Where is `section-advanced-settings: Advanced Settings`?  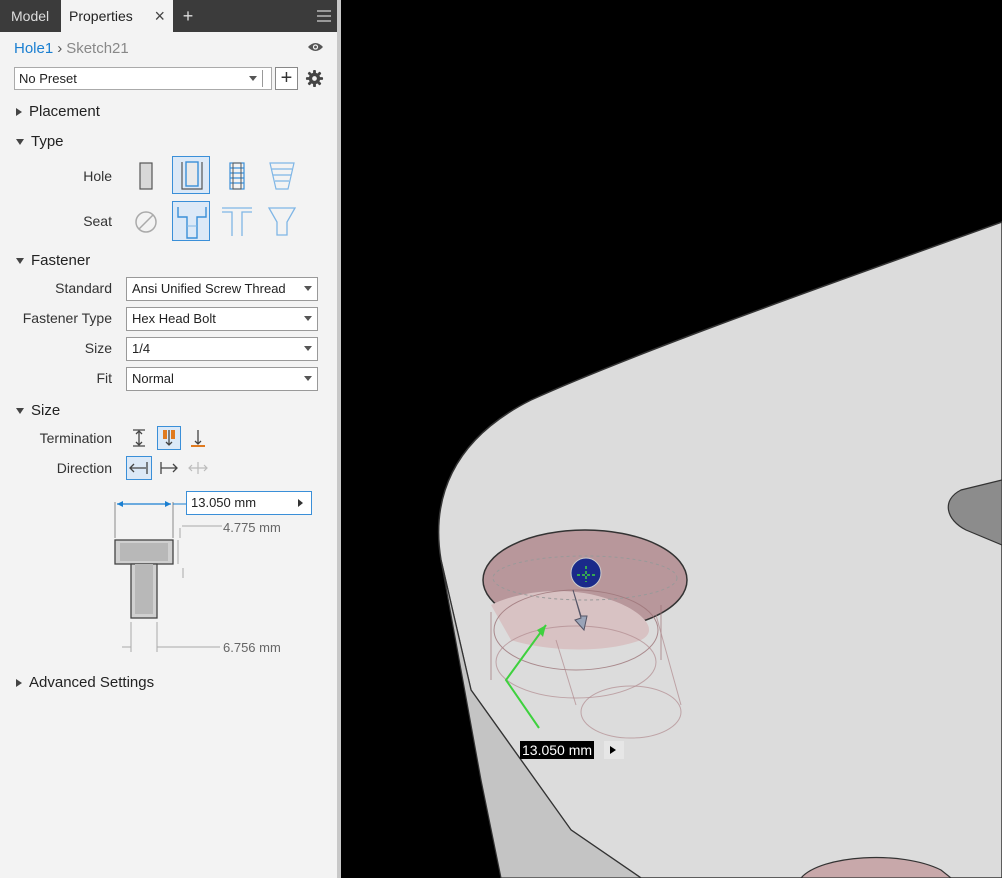
section-advanced-settings: Advanced Settings is located at coordinates (85, 682).